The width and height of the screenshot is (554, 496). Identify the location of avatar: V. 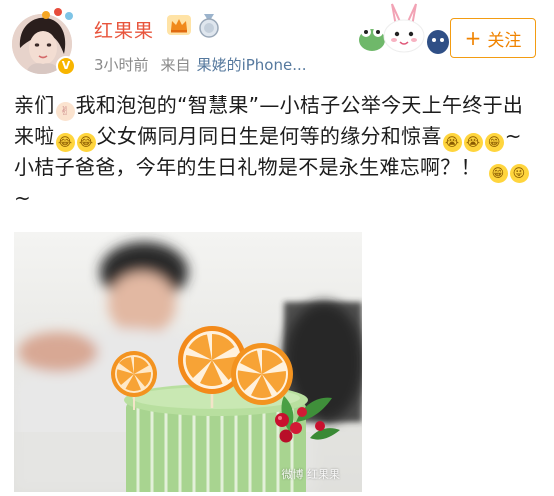
(45, 42).